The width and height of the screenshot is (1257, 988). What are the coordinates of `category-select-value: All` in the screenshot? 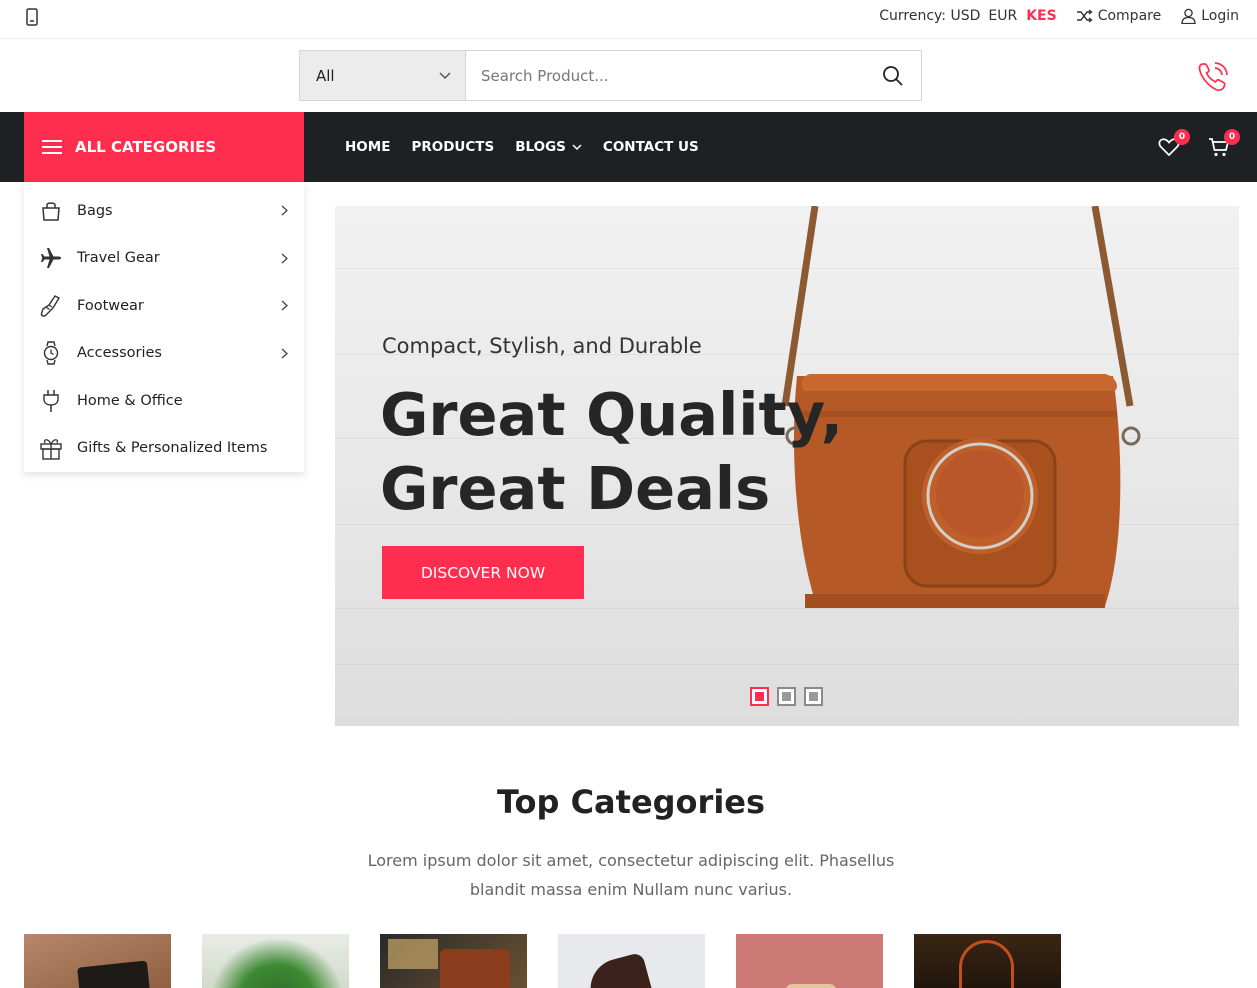 It's located at (325, 75).